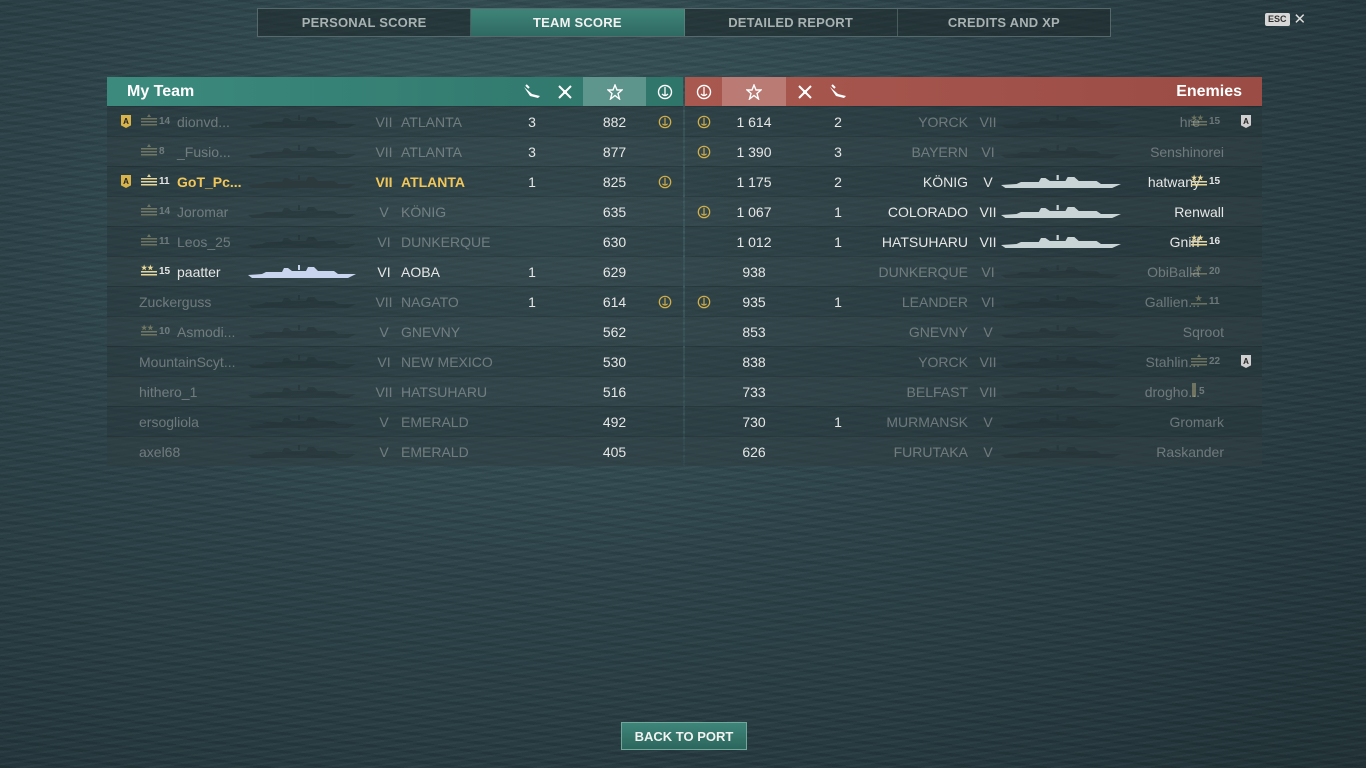 The height and width of the screenshot is (768, 1366). Describe the element at coordinates (435, 451) in the screenshot. I see `ship-name: EMERALD` at that location.